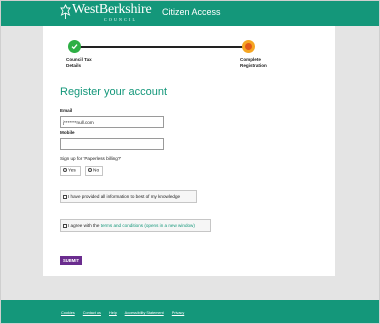 The width and height of the screenshot is (380, 324). What do you see at coordinates (74, 65) in the screenshot?
I see `step-label-line: Details` at bounding box center [74, 65].